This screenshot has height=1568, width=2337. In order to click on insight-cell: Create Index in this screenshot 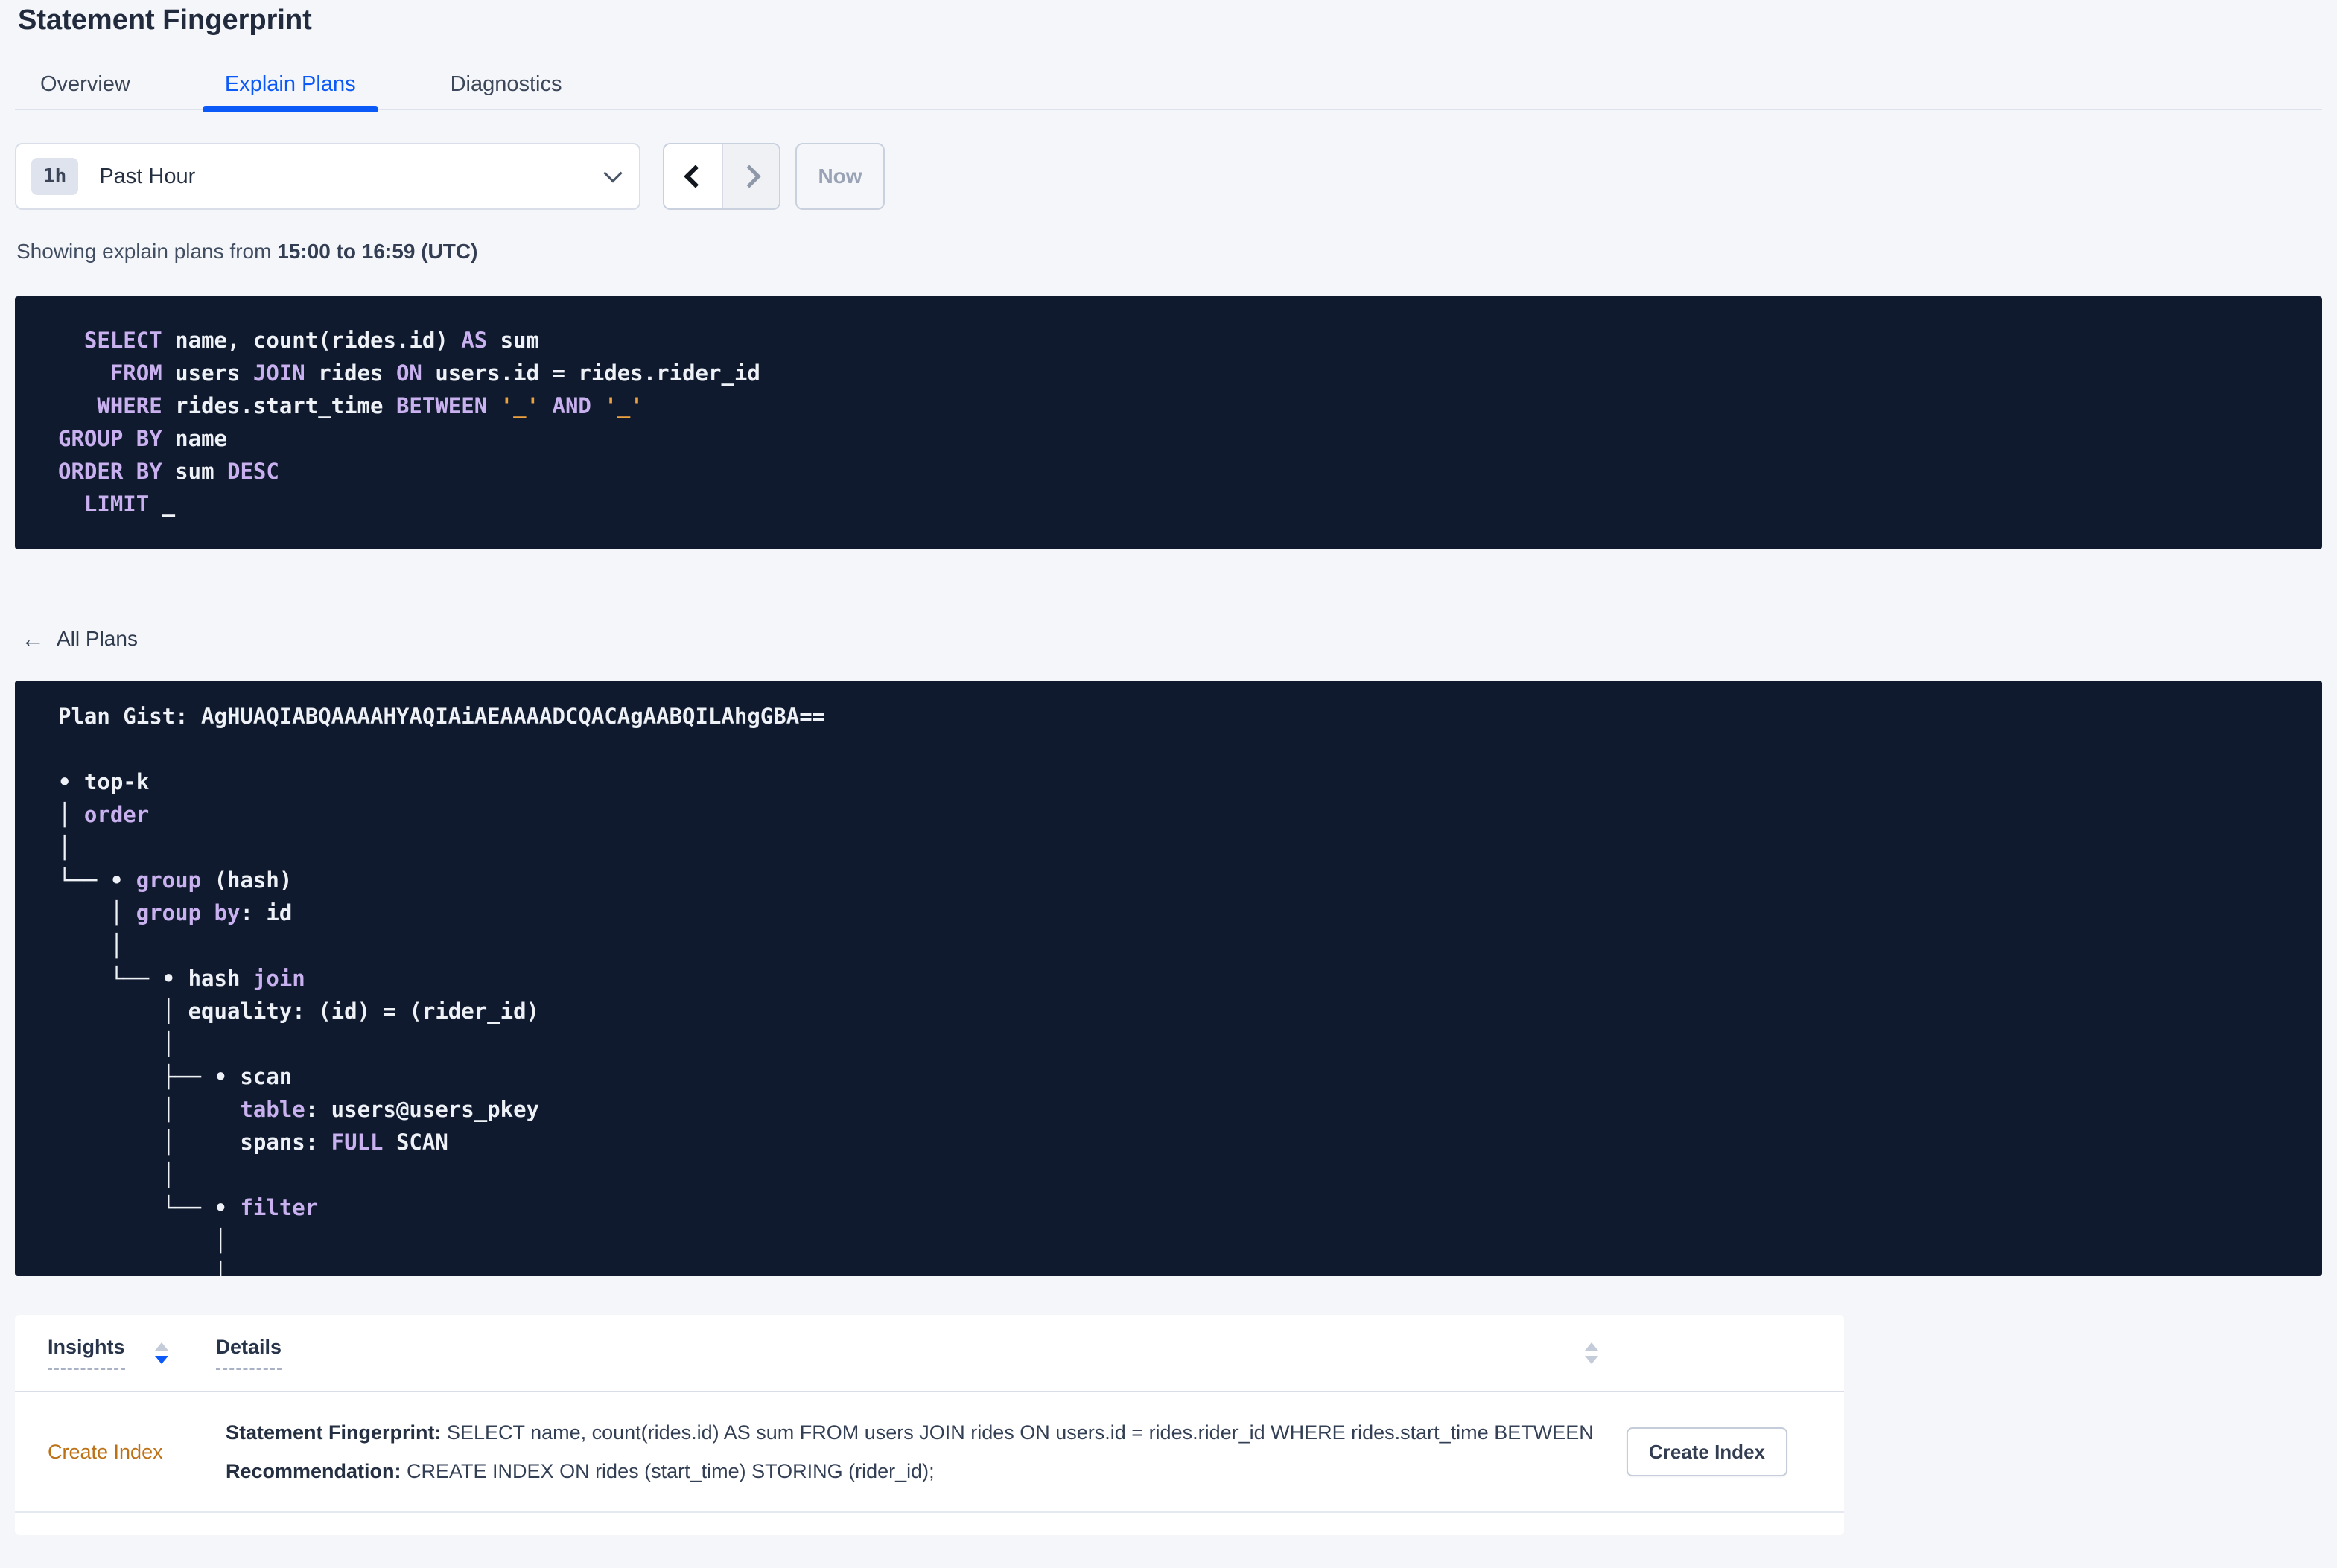, I will do `click(137, 1452)`.